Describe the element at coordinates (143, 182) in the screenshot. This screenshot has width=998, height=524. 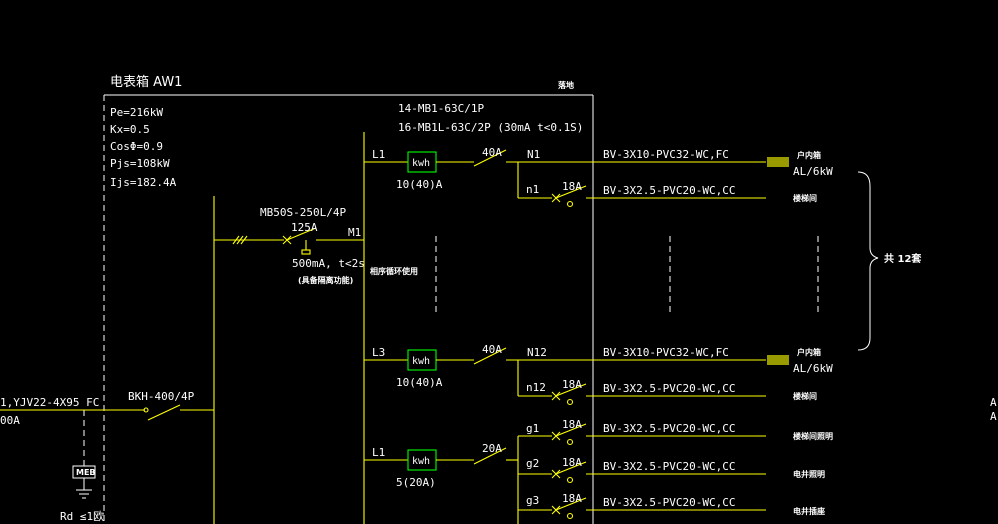
I see `param-ijs: Ijs=182.4A` at that location.